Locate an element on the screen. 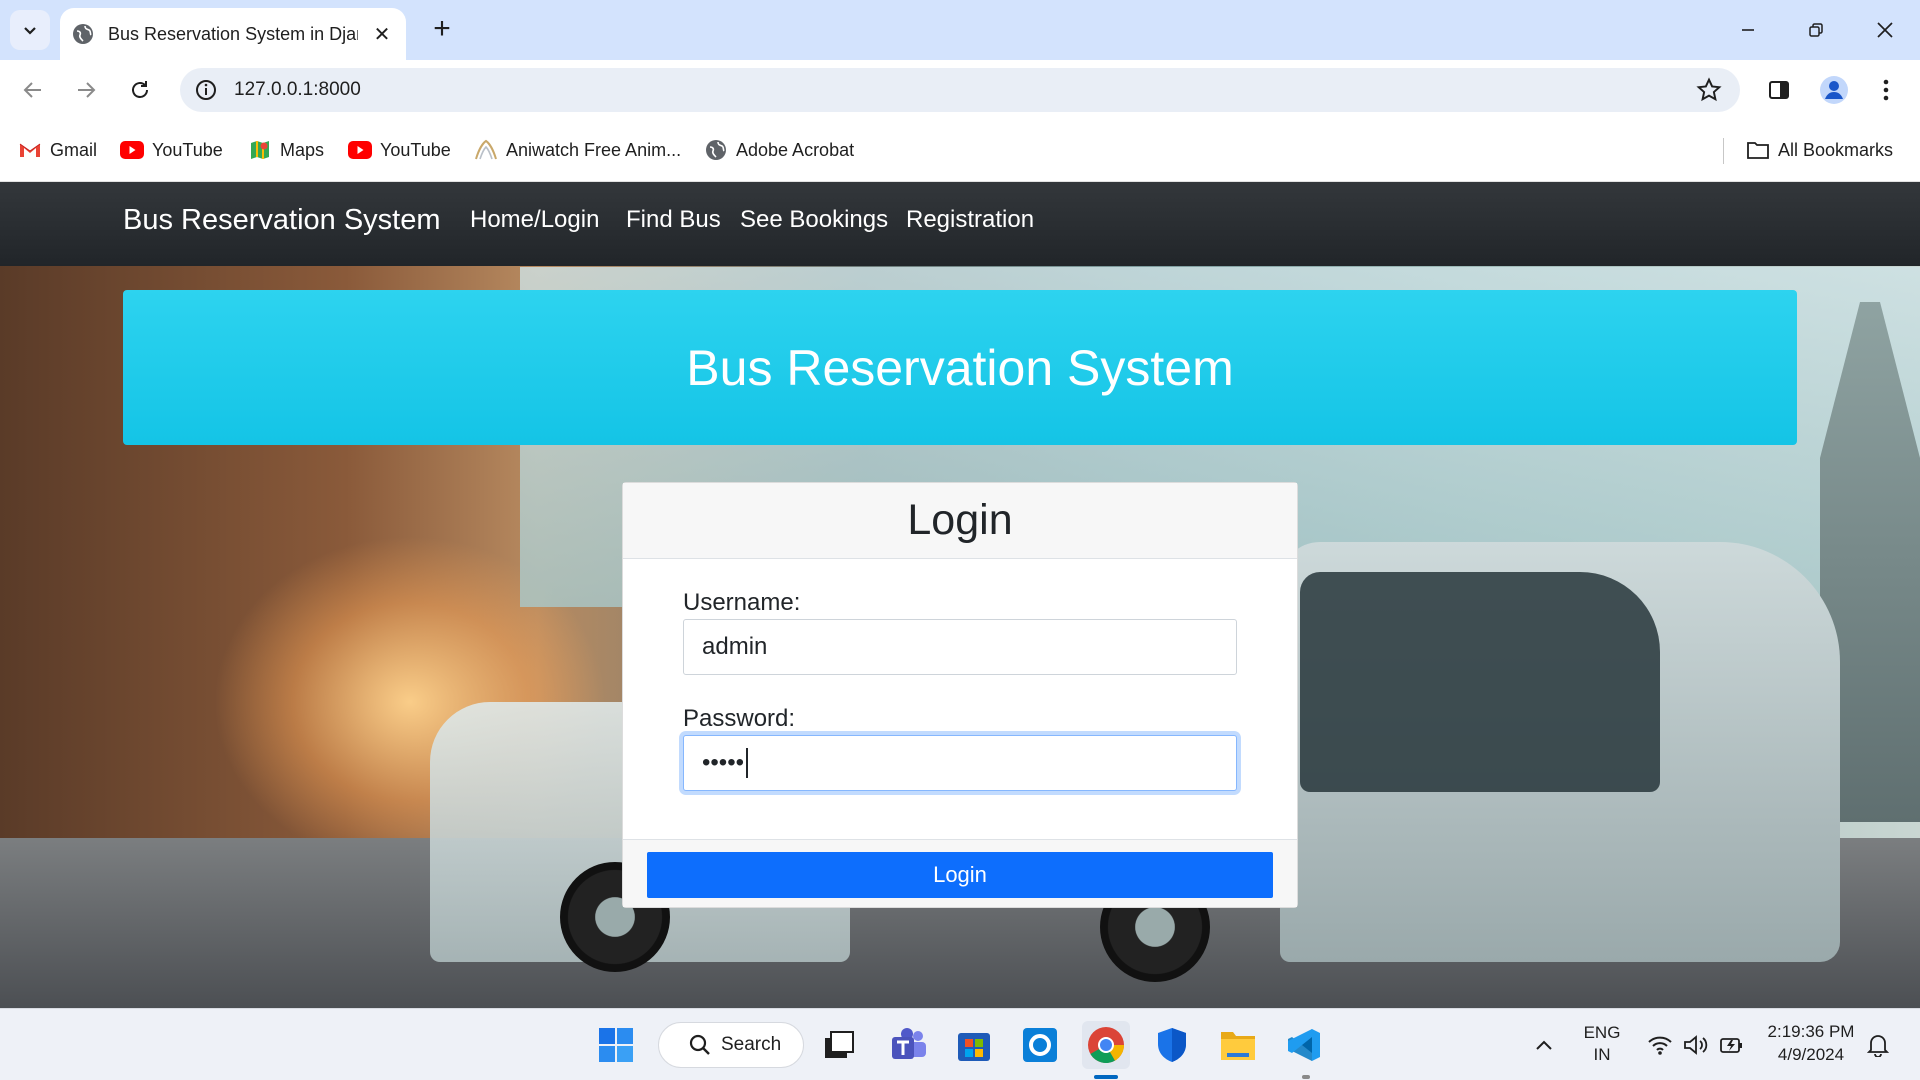  restore-button is located at coordinates (1816, 30).